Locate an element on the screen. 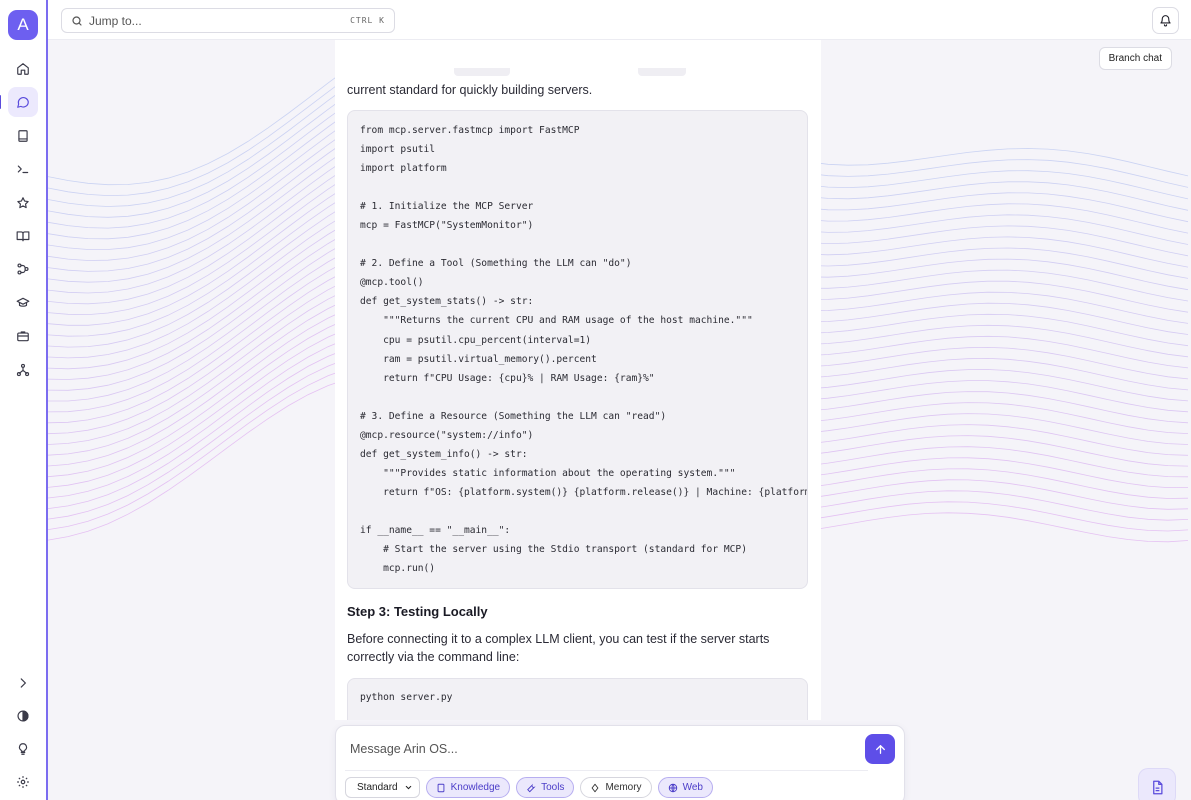  code-line: mcp = FastMCP("SystemMonitor") is located at coordinates (447, 226).